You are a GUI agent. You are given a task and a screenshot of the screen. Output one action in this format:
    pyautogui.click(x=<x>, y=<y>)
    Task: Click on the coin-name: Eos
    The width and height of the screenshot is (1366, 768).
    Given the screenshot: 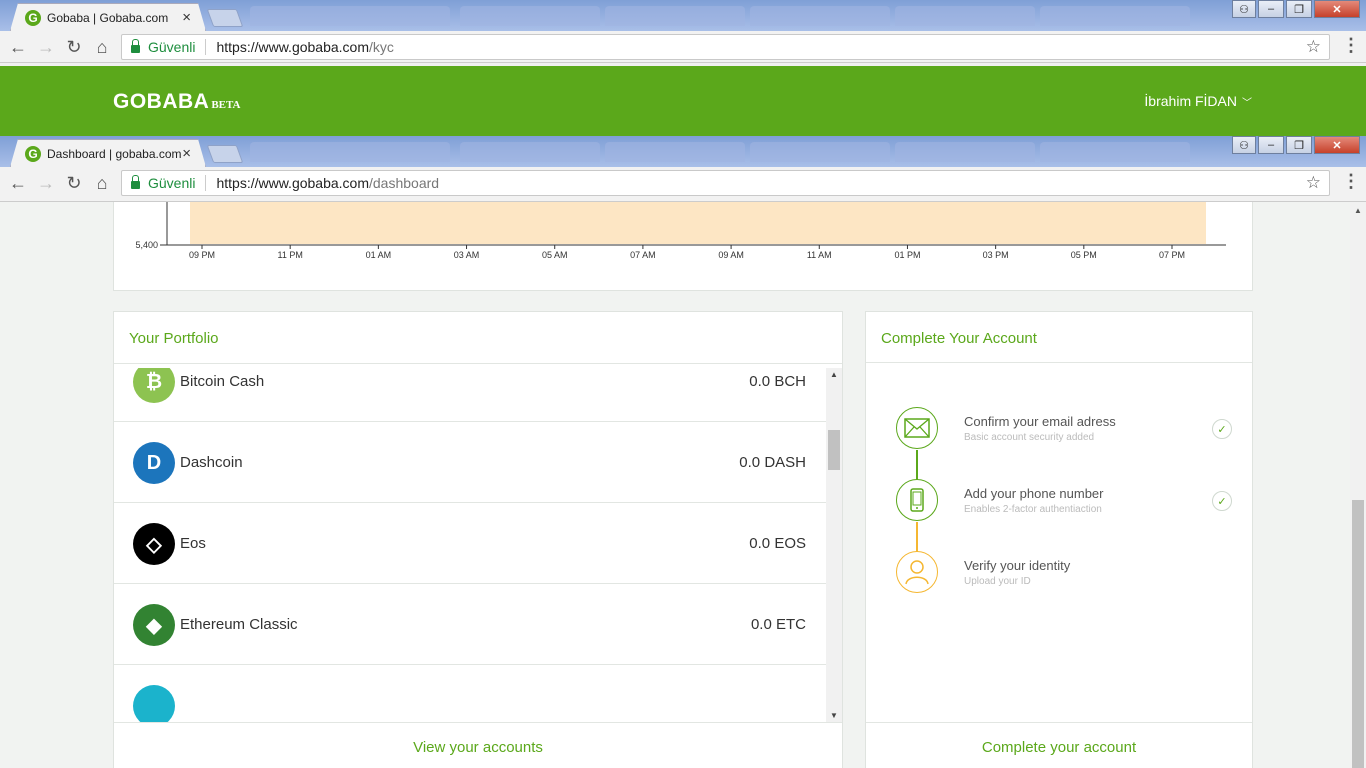 What is the action you would take?
    pyautogui.click(x=193, y=543)
    